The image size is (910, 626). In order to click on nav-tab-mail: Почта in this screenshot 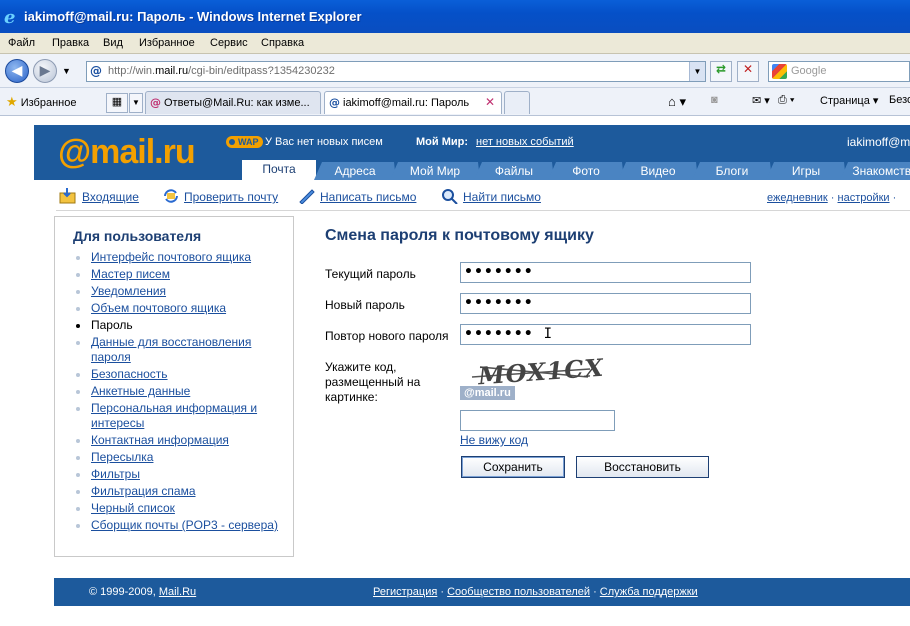, I will do `click(279, 170)`.